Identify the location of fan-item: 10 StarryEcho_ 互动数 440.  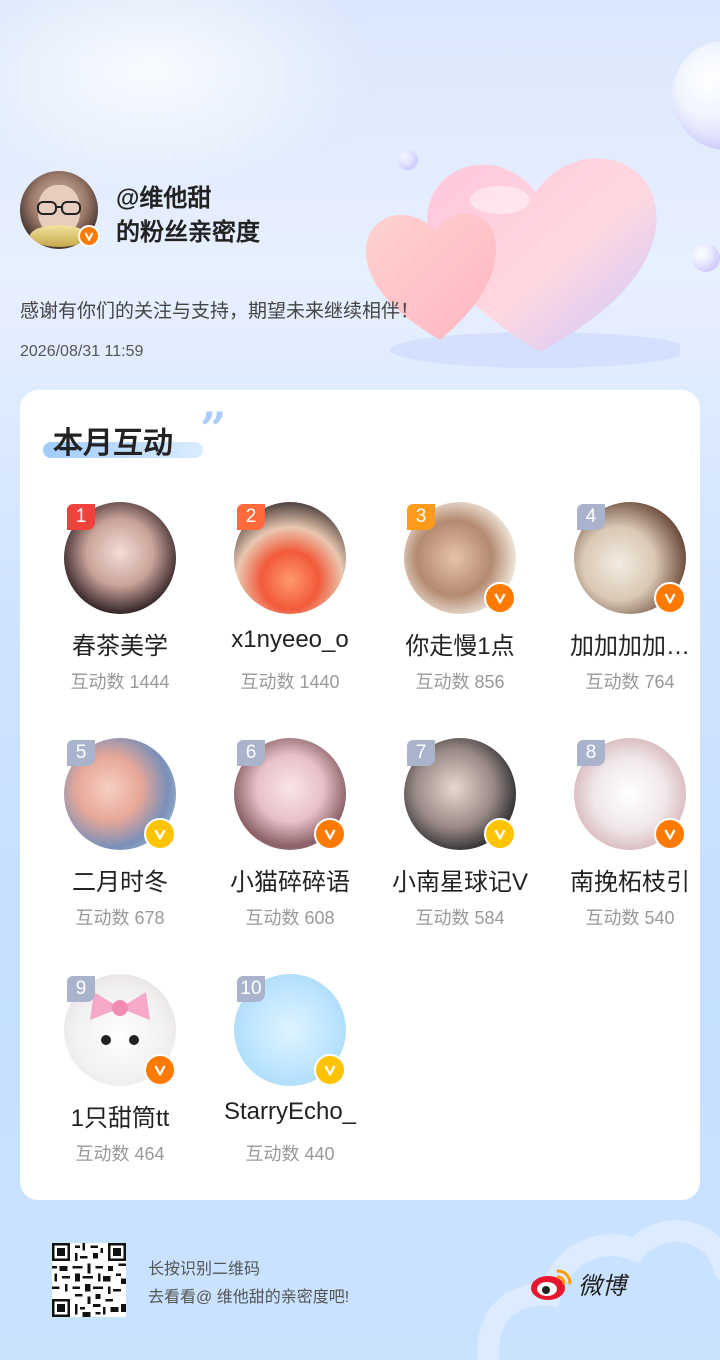
(290, 1074).